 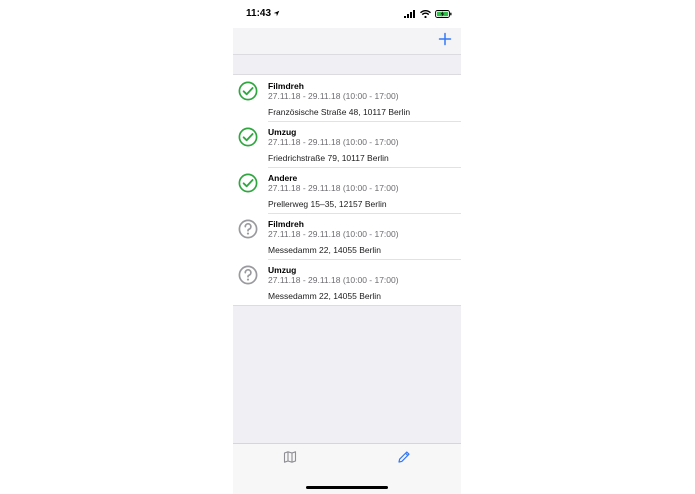 I want to click on pencil-icon, so click(x=404, y=457).